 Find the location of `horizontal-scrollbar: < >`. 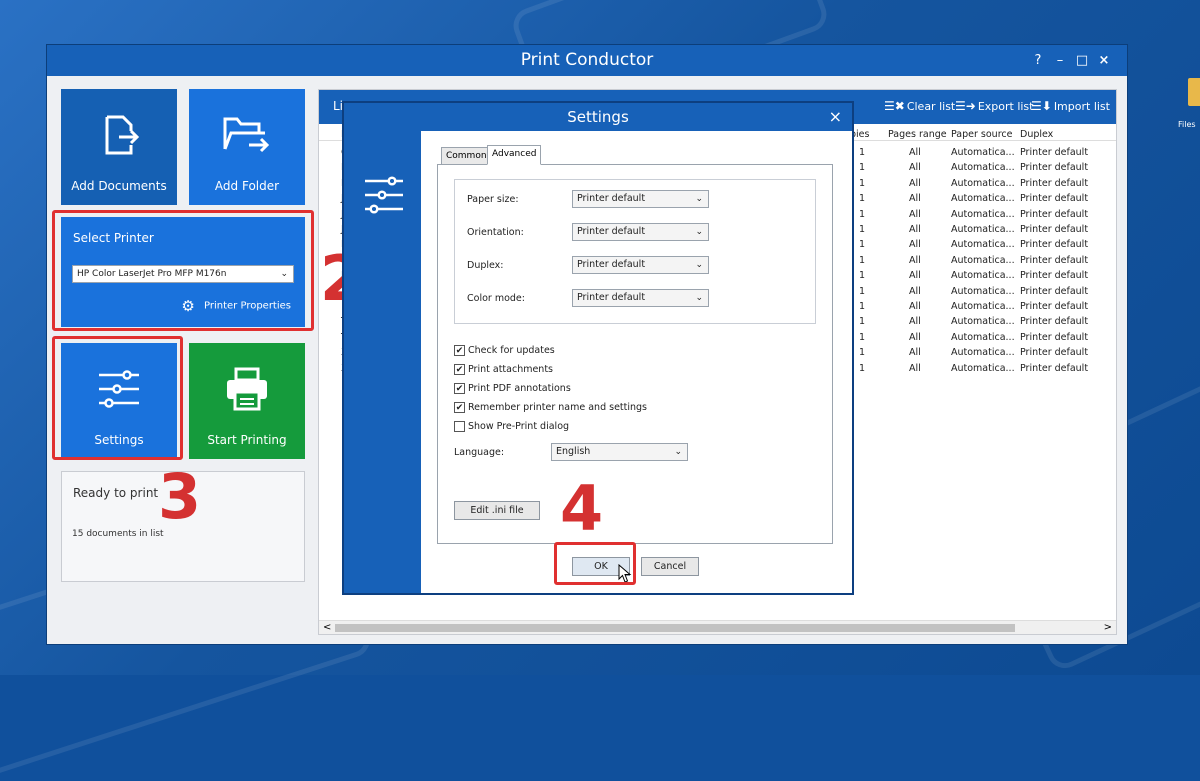

horizontal-scrollbar: < > is located at coordinates (717, 627).